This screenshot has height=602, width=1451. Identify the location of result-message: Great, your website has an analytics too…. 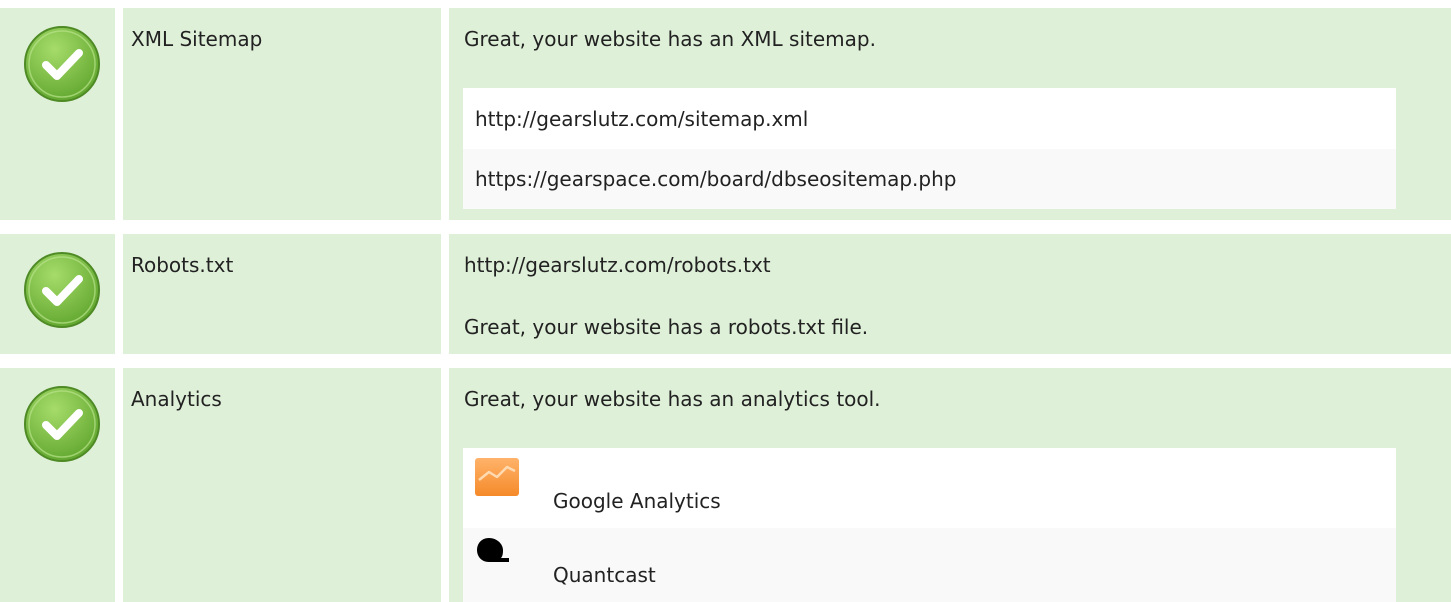
(672, 399).